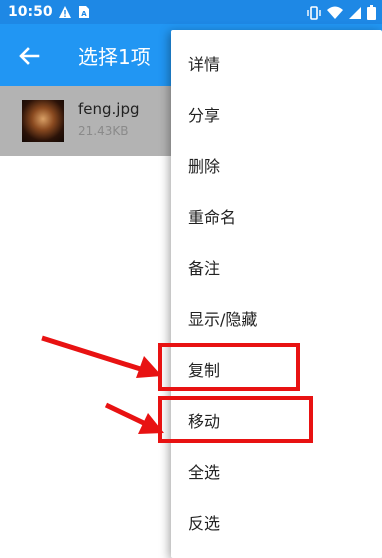 The height and width of the screenshot is (558, 382). What do you see at coordinates (103, 131) in the screenshot?
I see `file-size: 21.43KB` at bounding box center [103, 131].